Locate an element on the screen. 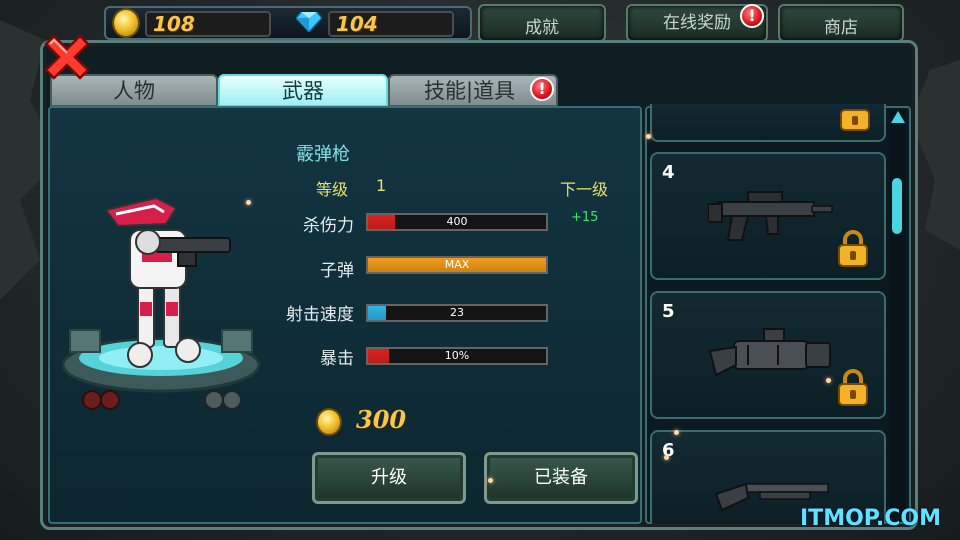  tab-weapon-label: 武器 is located at coordinates (303, 91).